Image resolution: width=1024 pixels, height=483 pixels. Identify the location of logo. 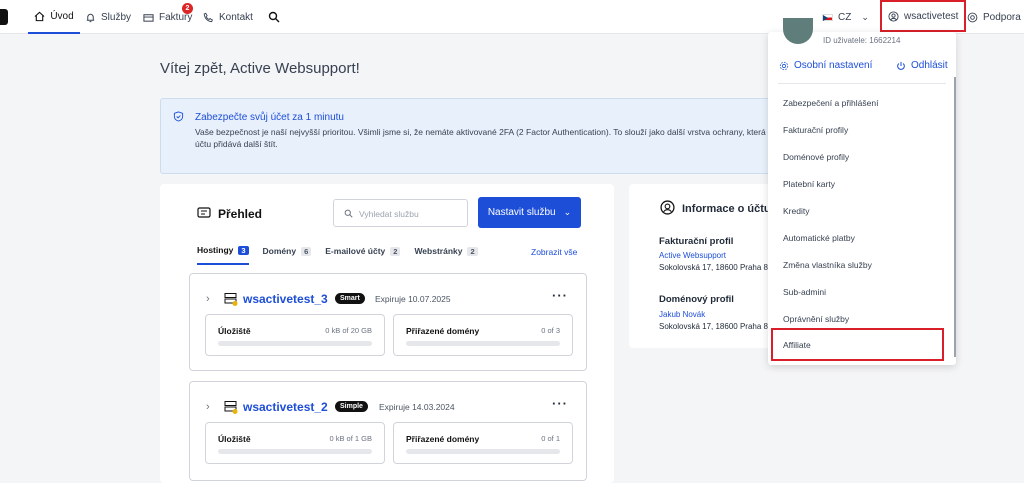
(4, 17).